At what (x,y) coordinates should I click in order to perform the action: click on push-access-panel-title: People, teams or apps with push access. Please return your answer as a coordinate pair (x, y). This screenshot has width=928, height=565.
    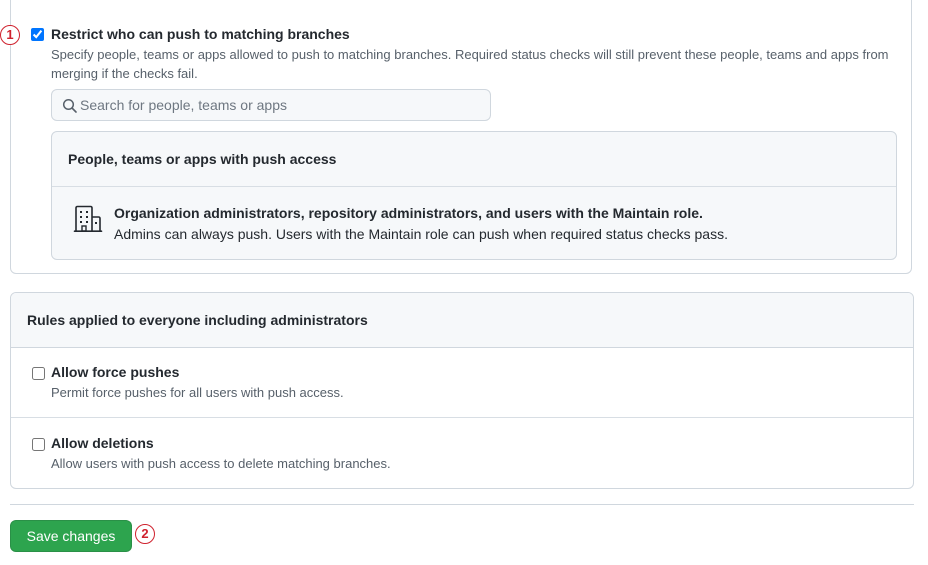
    Looking at the image, I should click on (202, 159).